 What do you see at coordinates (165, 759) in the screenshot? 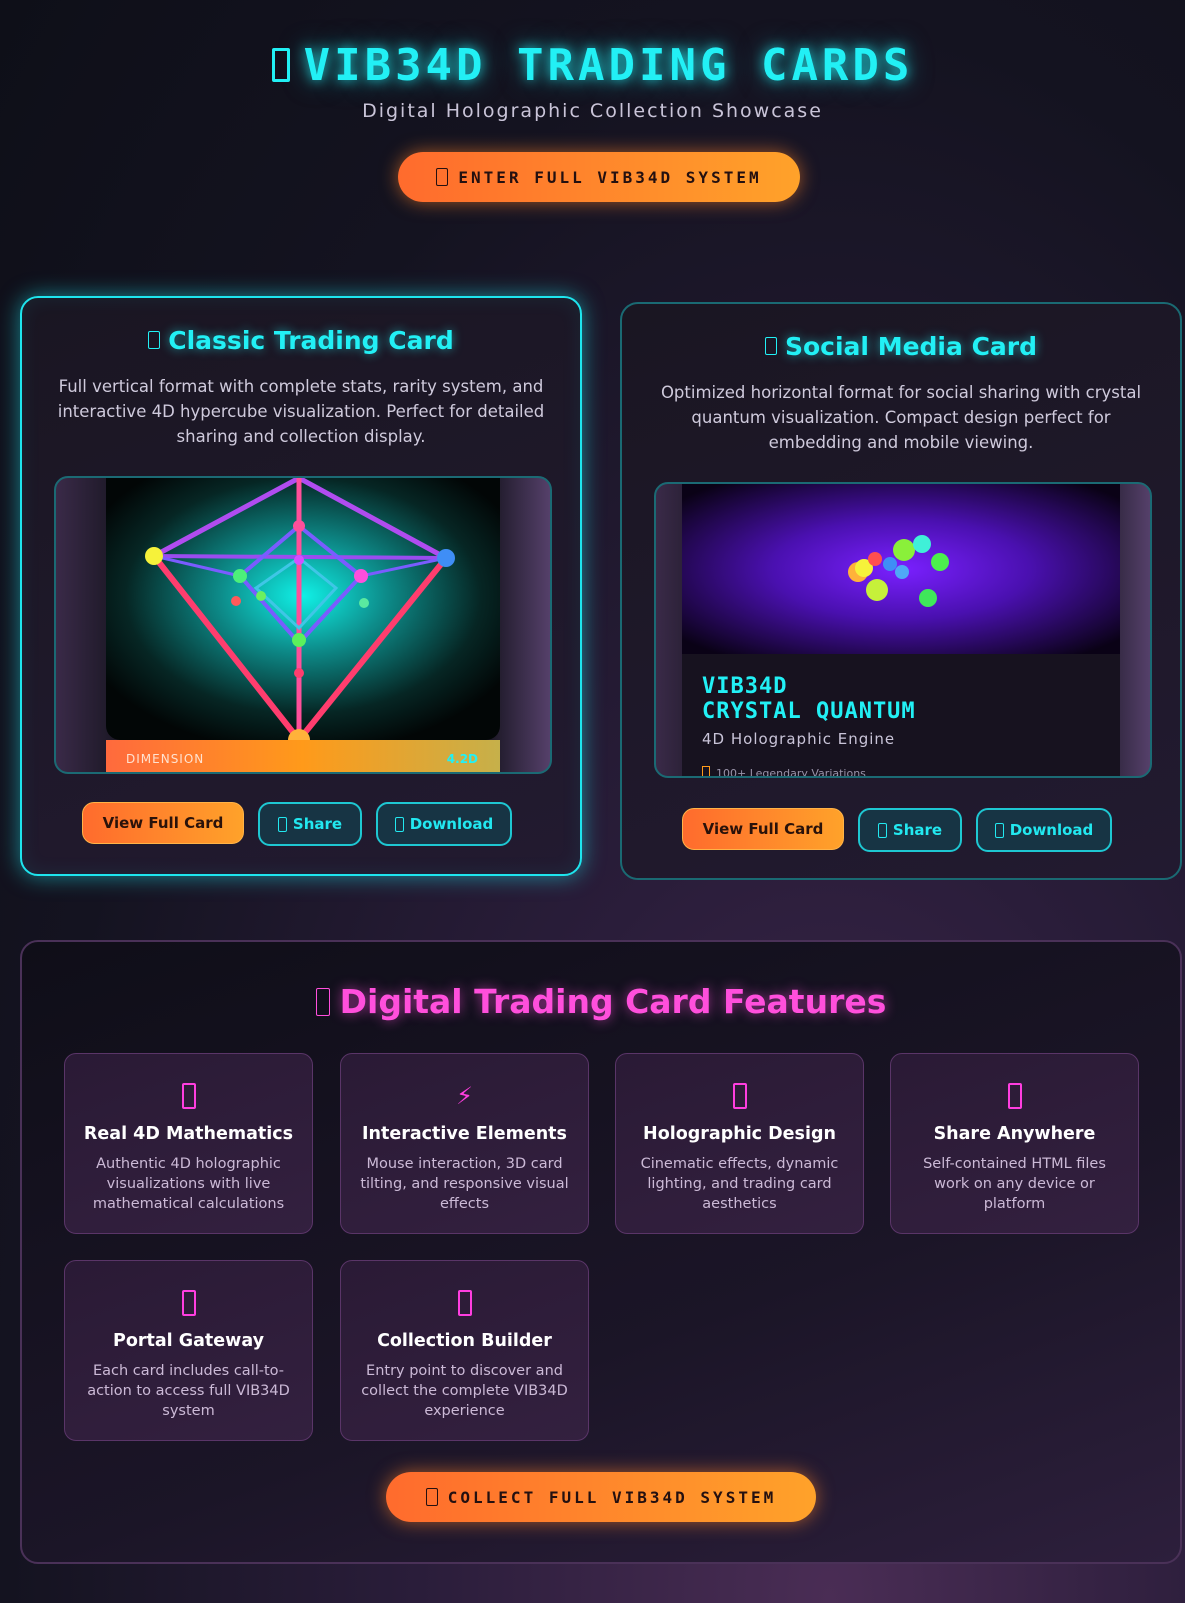
I see `stat-label: DIMENSION` at bounding box center [165, 759].